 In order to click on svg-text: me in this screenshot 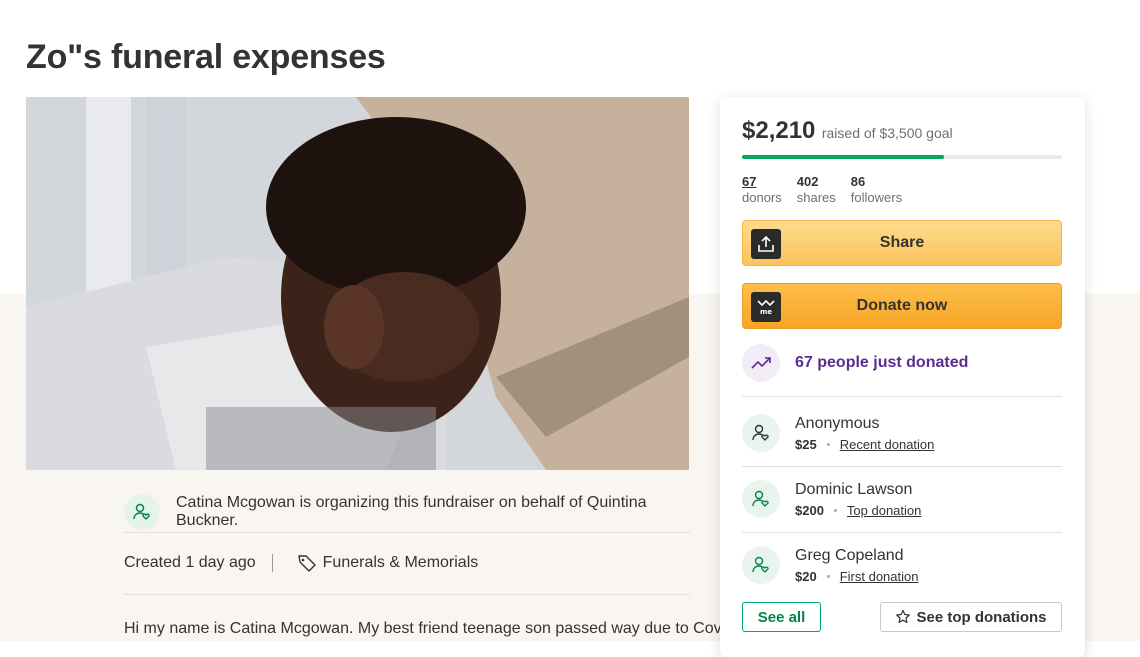, I will do `click(766, 312)`.